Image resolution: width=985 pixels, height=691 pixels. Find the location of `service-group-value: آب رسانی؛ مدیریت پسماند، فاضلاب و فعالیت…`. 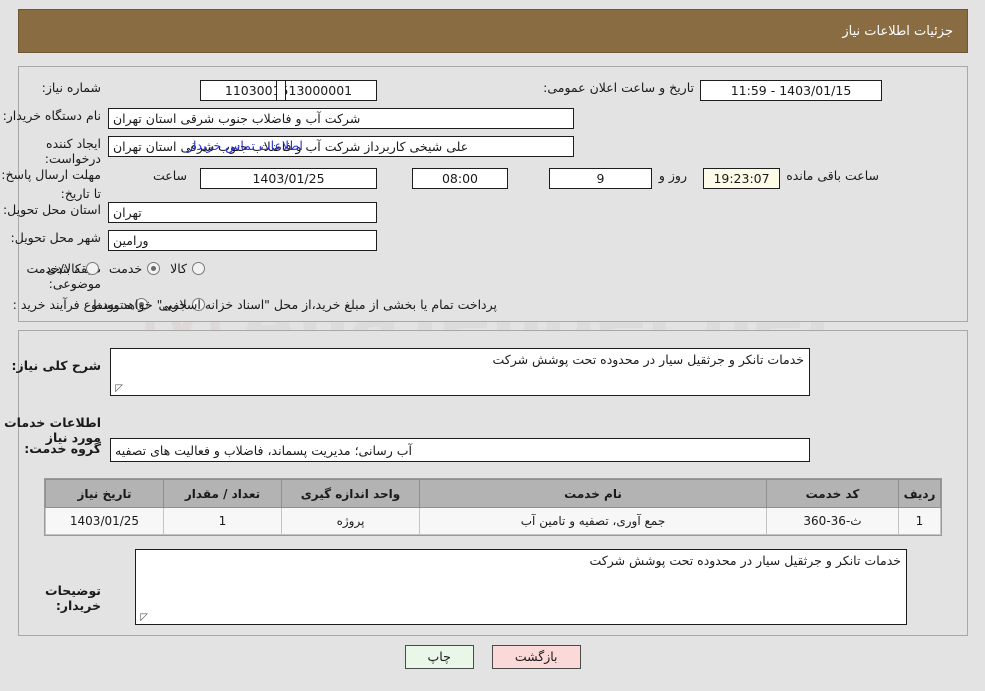

service-group-value: آب رسانی؛ مدیریت پسماند، فاضلاب و فعالیت… is located at coordinates (460, 450).